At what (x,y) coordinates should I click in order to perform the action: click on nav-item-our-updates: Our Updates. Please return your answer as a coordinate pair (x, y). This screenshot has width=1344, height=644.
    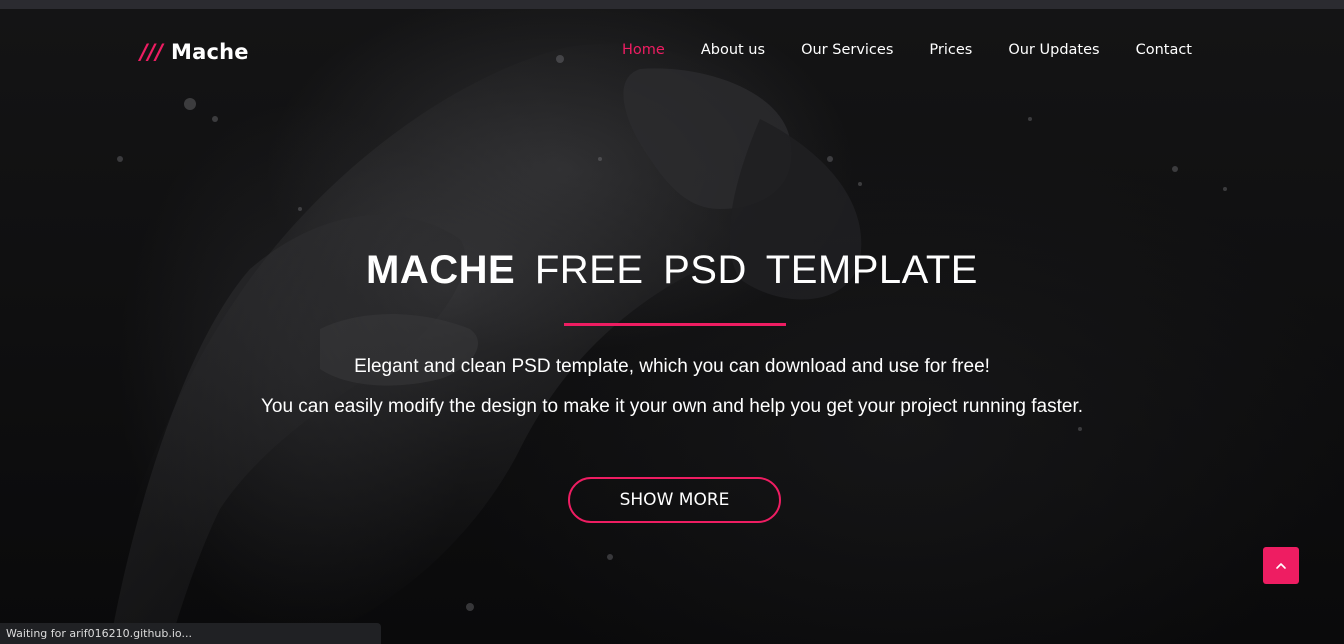
    Looking at the image, I should click on (1053, 50).